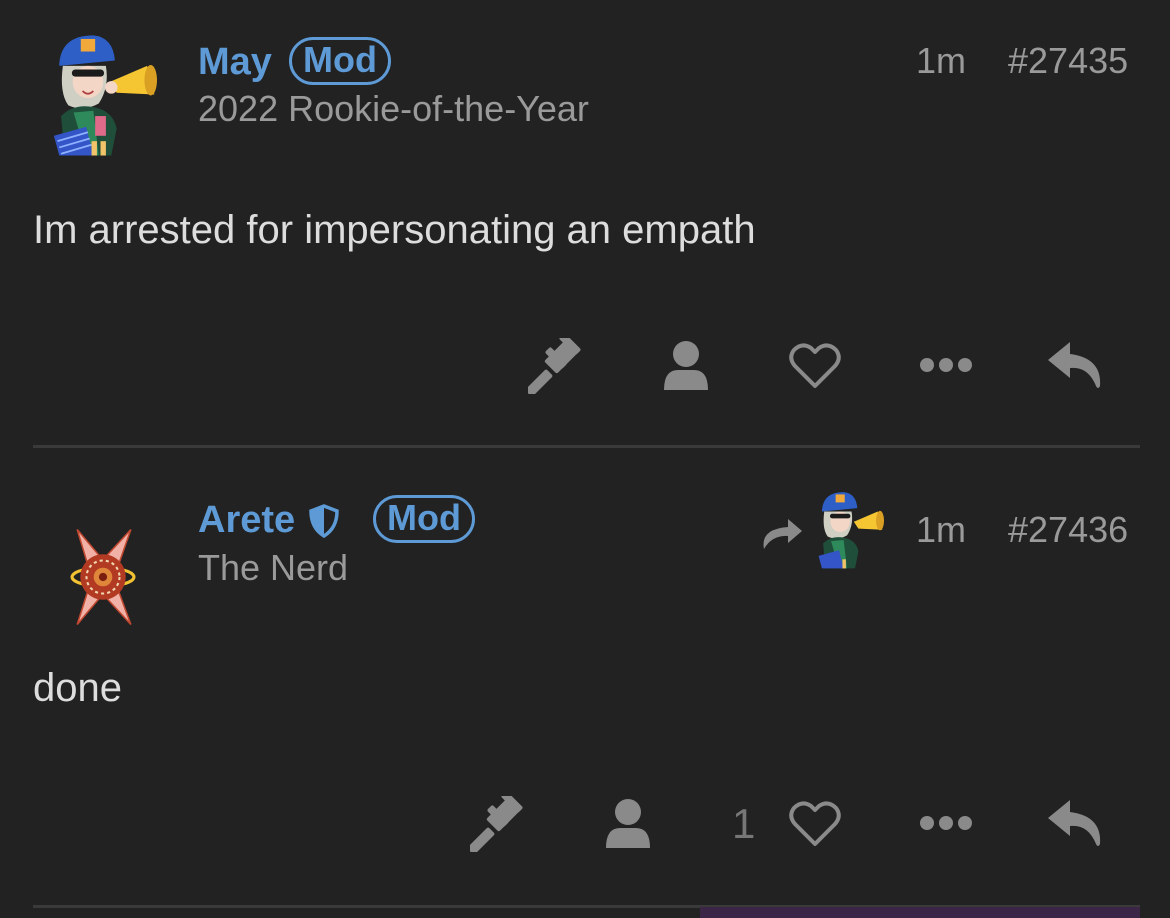 This screenshot has width=1170, height=918. What do you see at coordinates (743, 824) in the screenshot?
I see `like-count: 1` at bounding box center [743, 824].